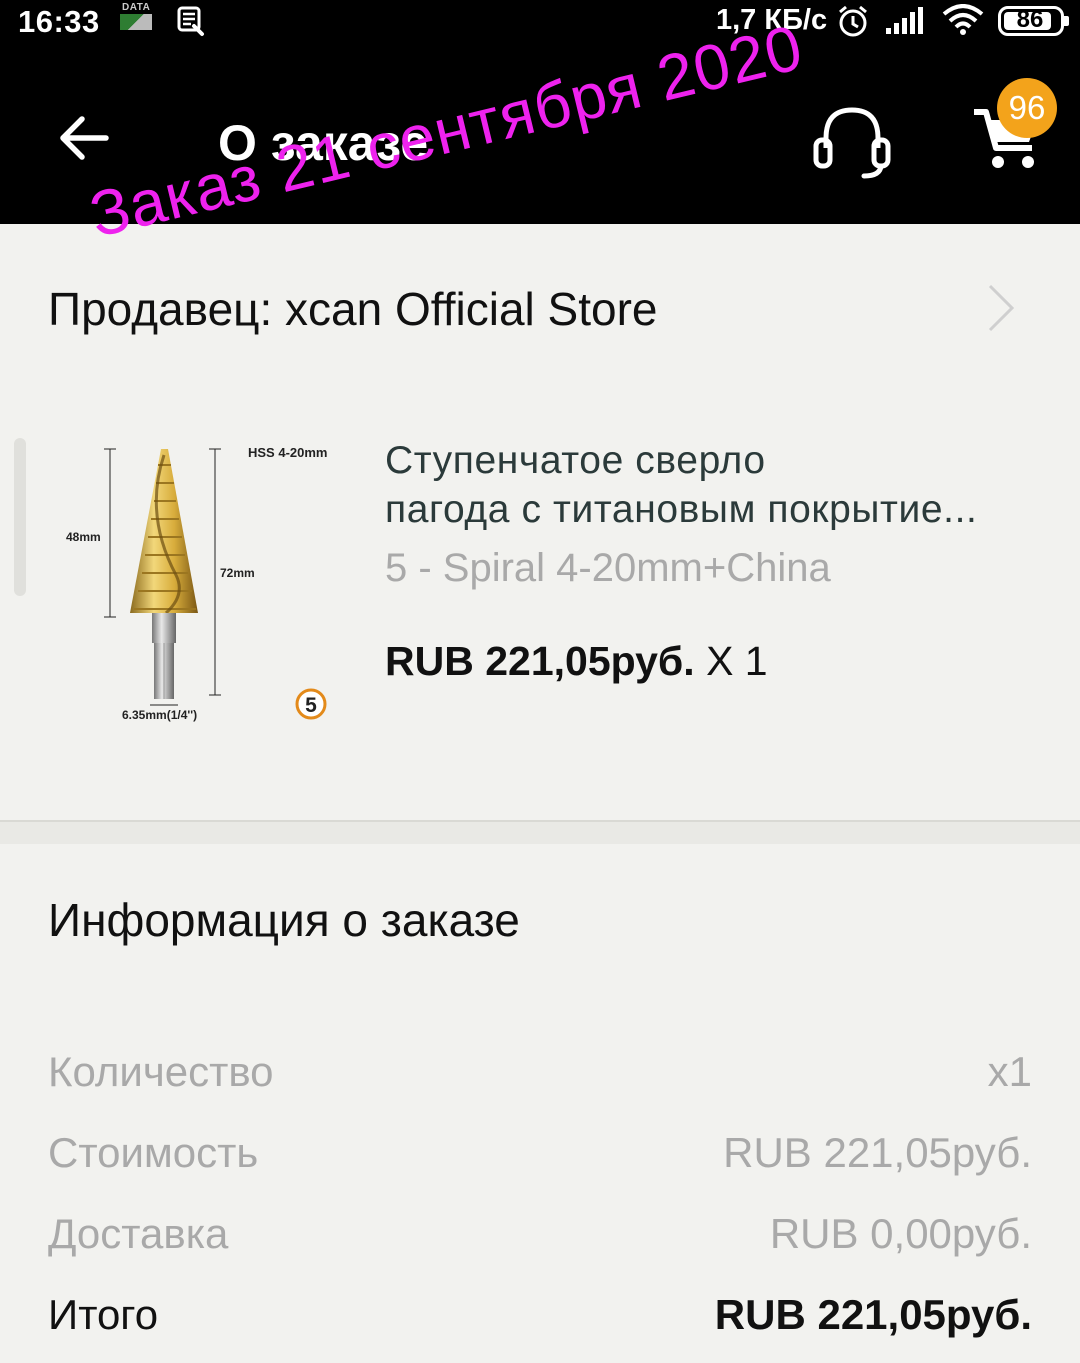  I want to click on battery-level: 86, so click(1030, 19).